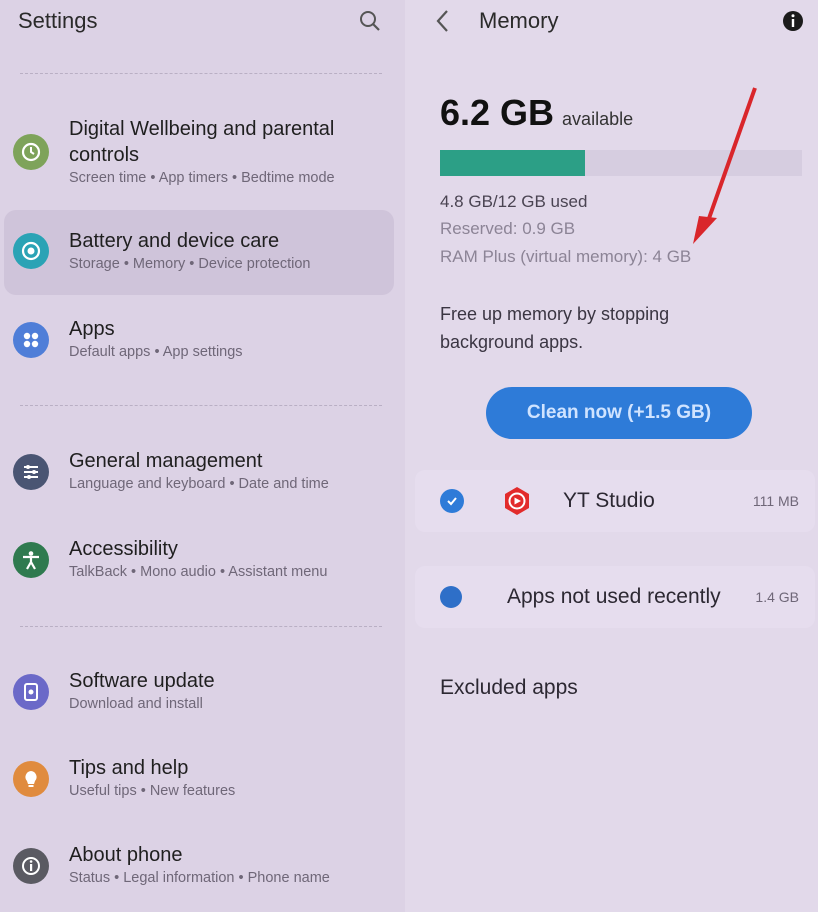 The width and height of the screenshot is (818, 912). I want to click on available-value: 6.2 GB, so click(497, 112).